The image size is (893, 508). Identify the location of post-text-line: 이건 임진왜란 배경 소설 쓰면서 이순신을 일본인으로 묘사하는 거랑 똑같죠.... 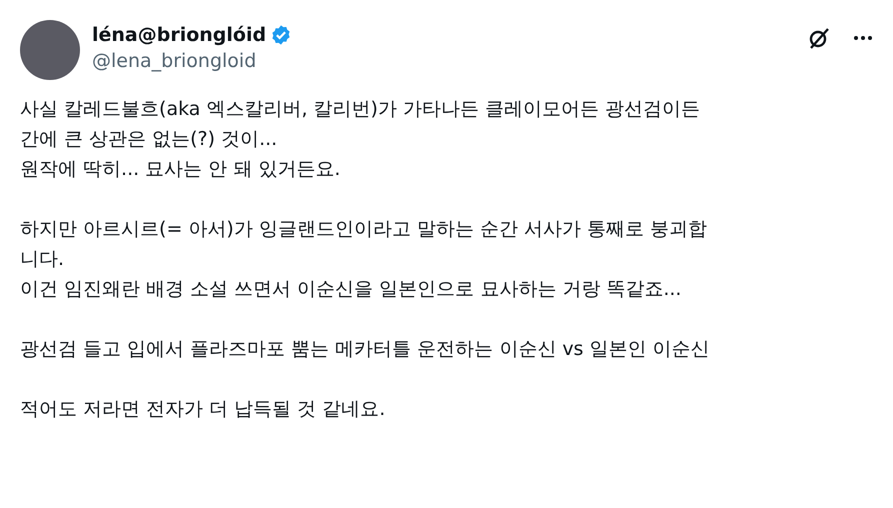
(351, 289).